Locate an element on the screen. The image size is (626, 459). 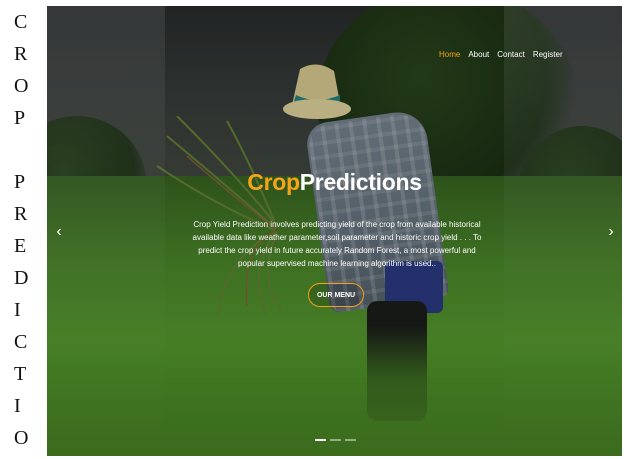
nav-about: About is located at coordinates (478, 54).